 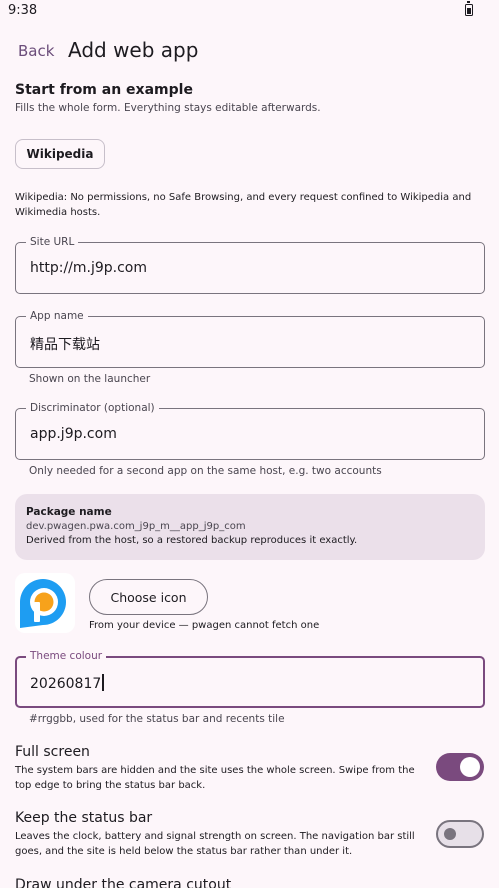 What do you see at coordinates (45, 603) in the screenshot?
I see `p-logo-icon` at bounding box center [45, 603].